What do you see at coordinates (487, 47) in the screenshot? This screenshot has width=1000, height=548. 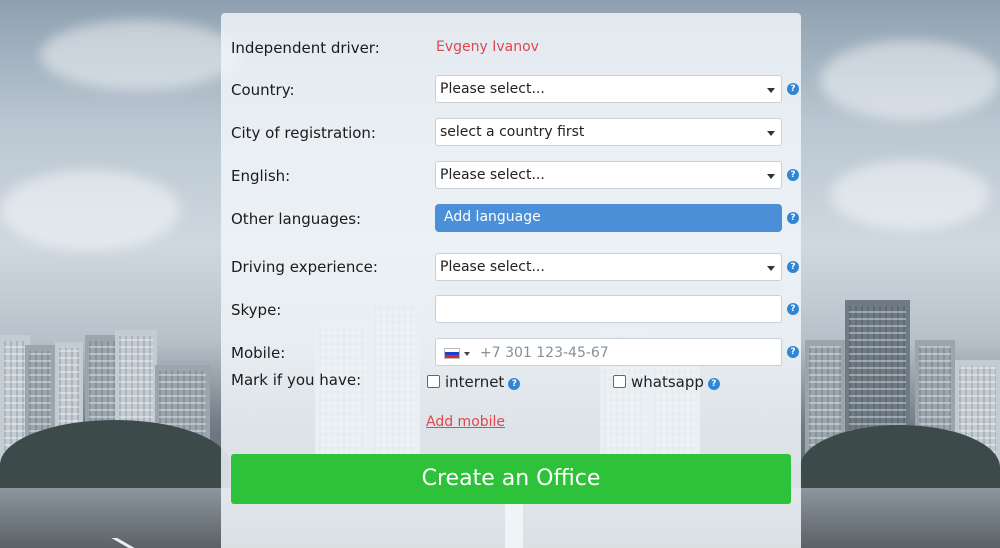 I see `driver-name: Evgeny Ivanov` at bounding box center [487, 47].